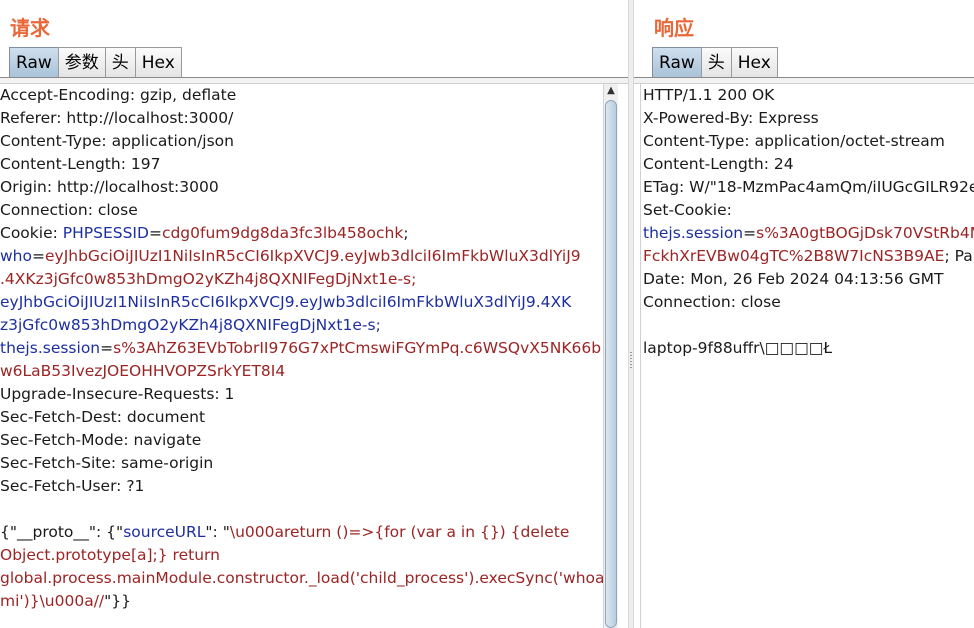 Image resolution: width=974 pixels, height=628 pixels. Describe the element at coordinates (302, 95) in the screenshot. I see `request-line: Accept-Encoding: gzip, deflate` at that location.